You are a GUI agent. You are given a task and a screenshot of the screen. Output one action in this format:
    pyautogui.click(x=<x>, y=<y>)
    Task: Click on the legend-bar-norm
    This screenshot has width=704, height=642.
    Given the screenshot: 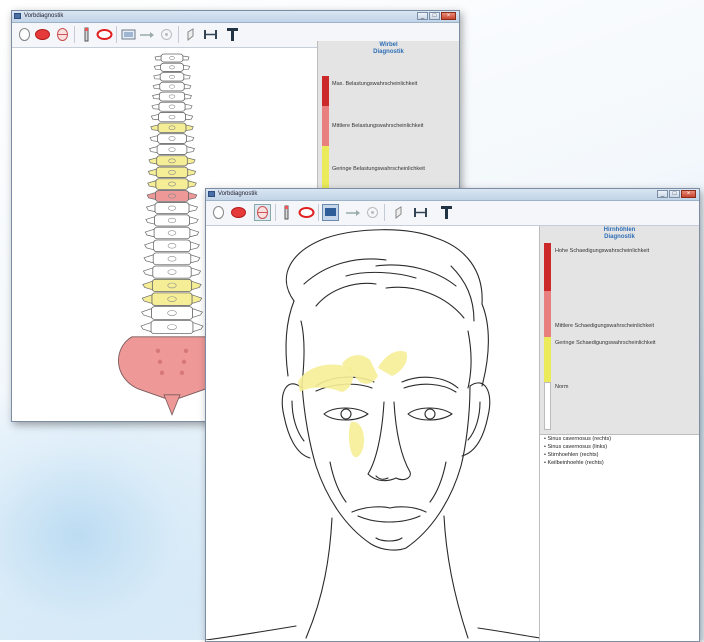 What is the action you would take?
    pyautogui.click(x=547, y=406)
    